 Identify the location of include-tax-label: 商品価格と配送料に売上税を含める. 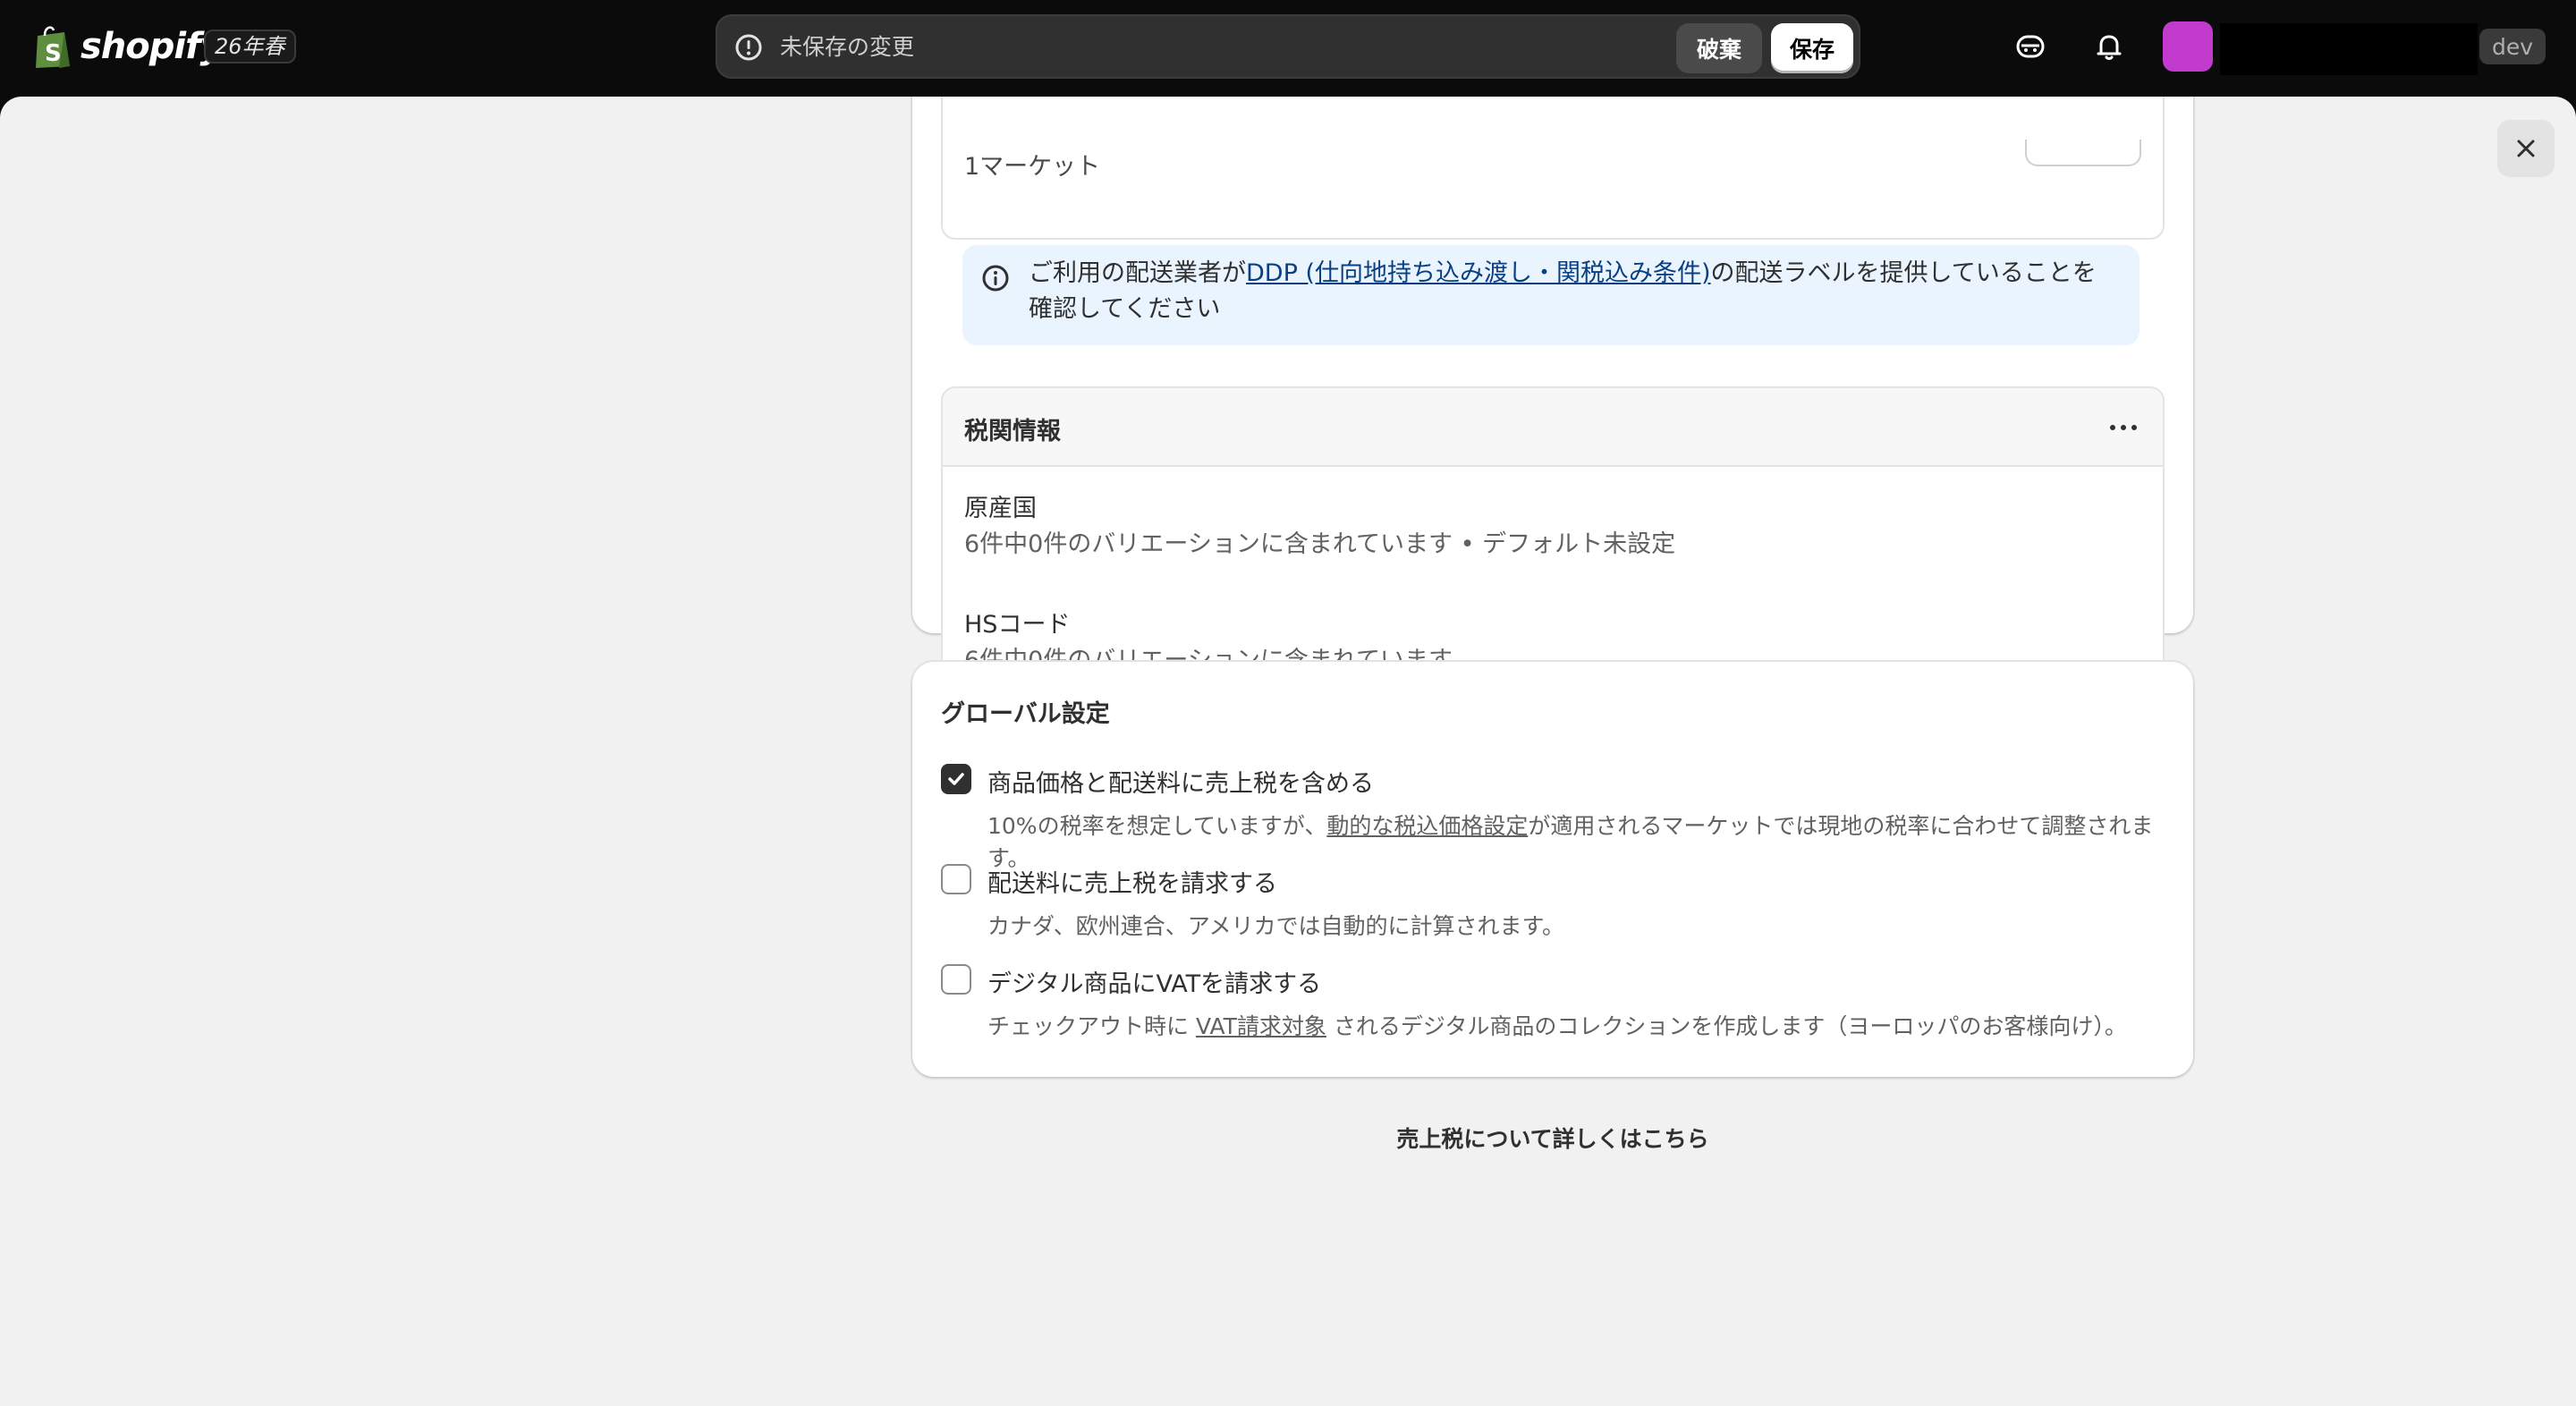
(1180, 782).